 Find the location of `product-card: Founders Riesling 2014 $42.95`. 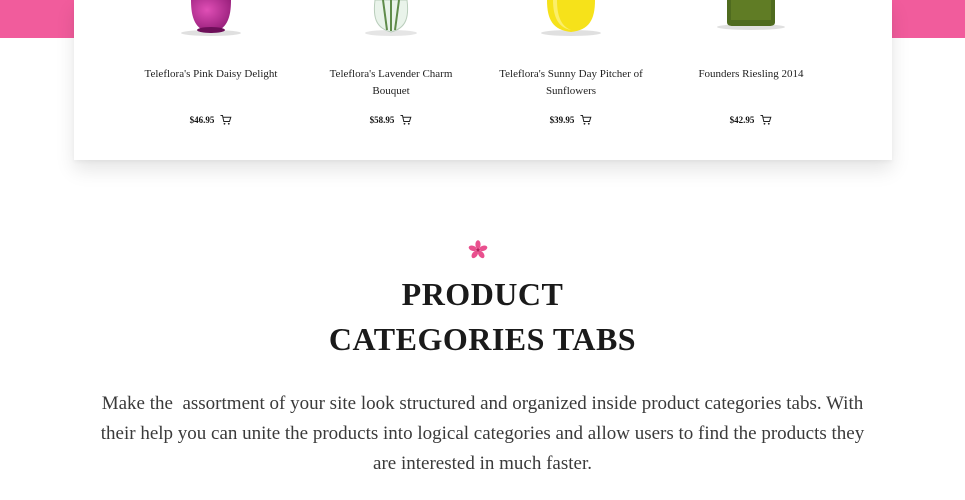

product-card: Founders Riesling 2014 $42.95 is located at coordinates (751, 80).